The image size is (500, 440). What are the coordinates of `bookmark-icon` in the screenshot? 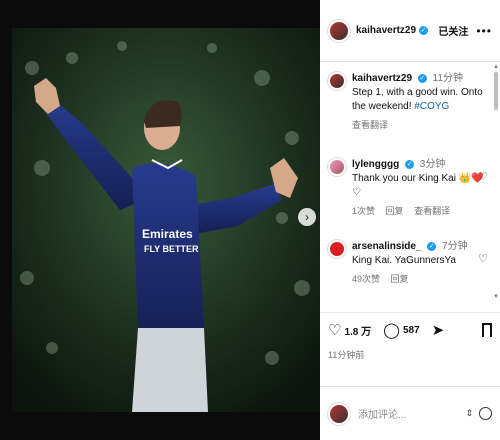 It's located at (487, 332).